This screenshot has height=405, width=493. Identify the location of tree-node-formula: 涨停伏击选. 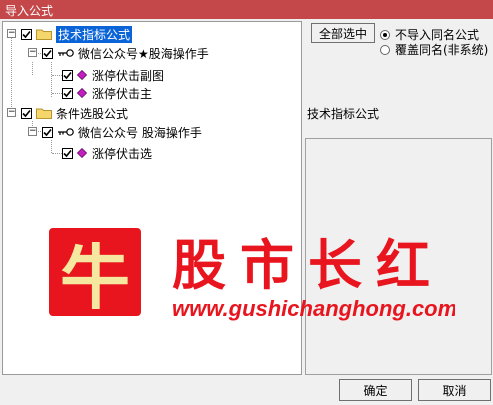
(107, 153).